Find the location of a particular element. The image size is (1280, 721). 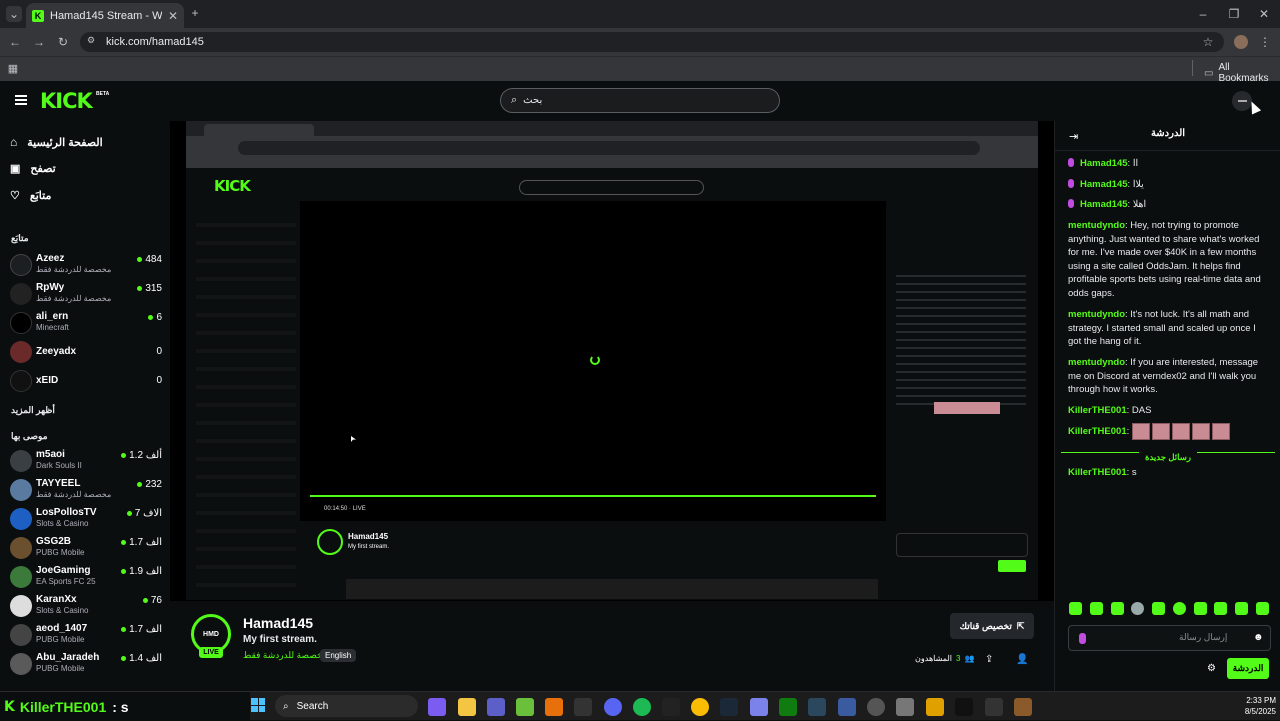

windows-start-icon is located at coordinates (258, 705).